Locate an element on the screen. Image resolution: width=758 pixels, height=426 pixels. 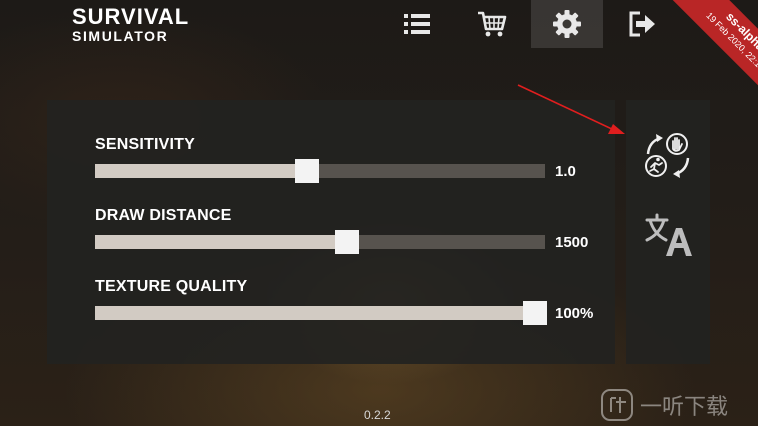
texture-quality-setting: TEXTURE QUALITY 100% is located at coordinates (350, 308).